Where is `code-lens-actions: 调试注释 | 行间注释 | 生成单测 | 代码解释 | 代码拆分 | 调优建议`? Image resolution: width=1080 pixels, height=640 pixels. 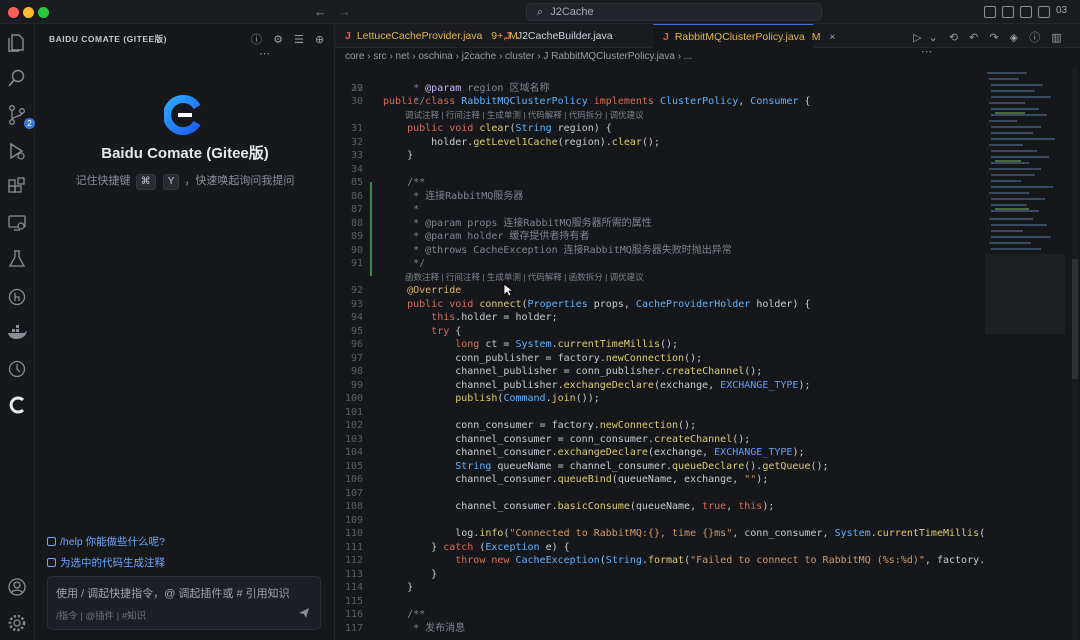
code-lens-actions: 调试注释 | 行间注释 | 生成单测 | 代码解释 | 代码拆分 | 调优建议 is located at coordinates (524, 116).